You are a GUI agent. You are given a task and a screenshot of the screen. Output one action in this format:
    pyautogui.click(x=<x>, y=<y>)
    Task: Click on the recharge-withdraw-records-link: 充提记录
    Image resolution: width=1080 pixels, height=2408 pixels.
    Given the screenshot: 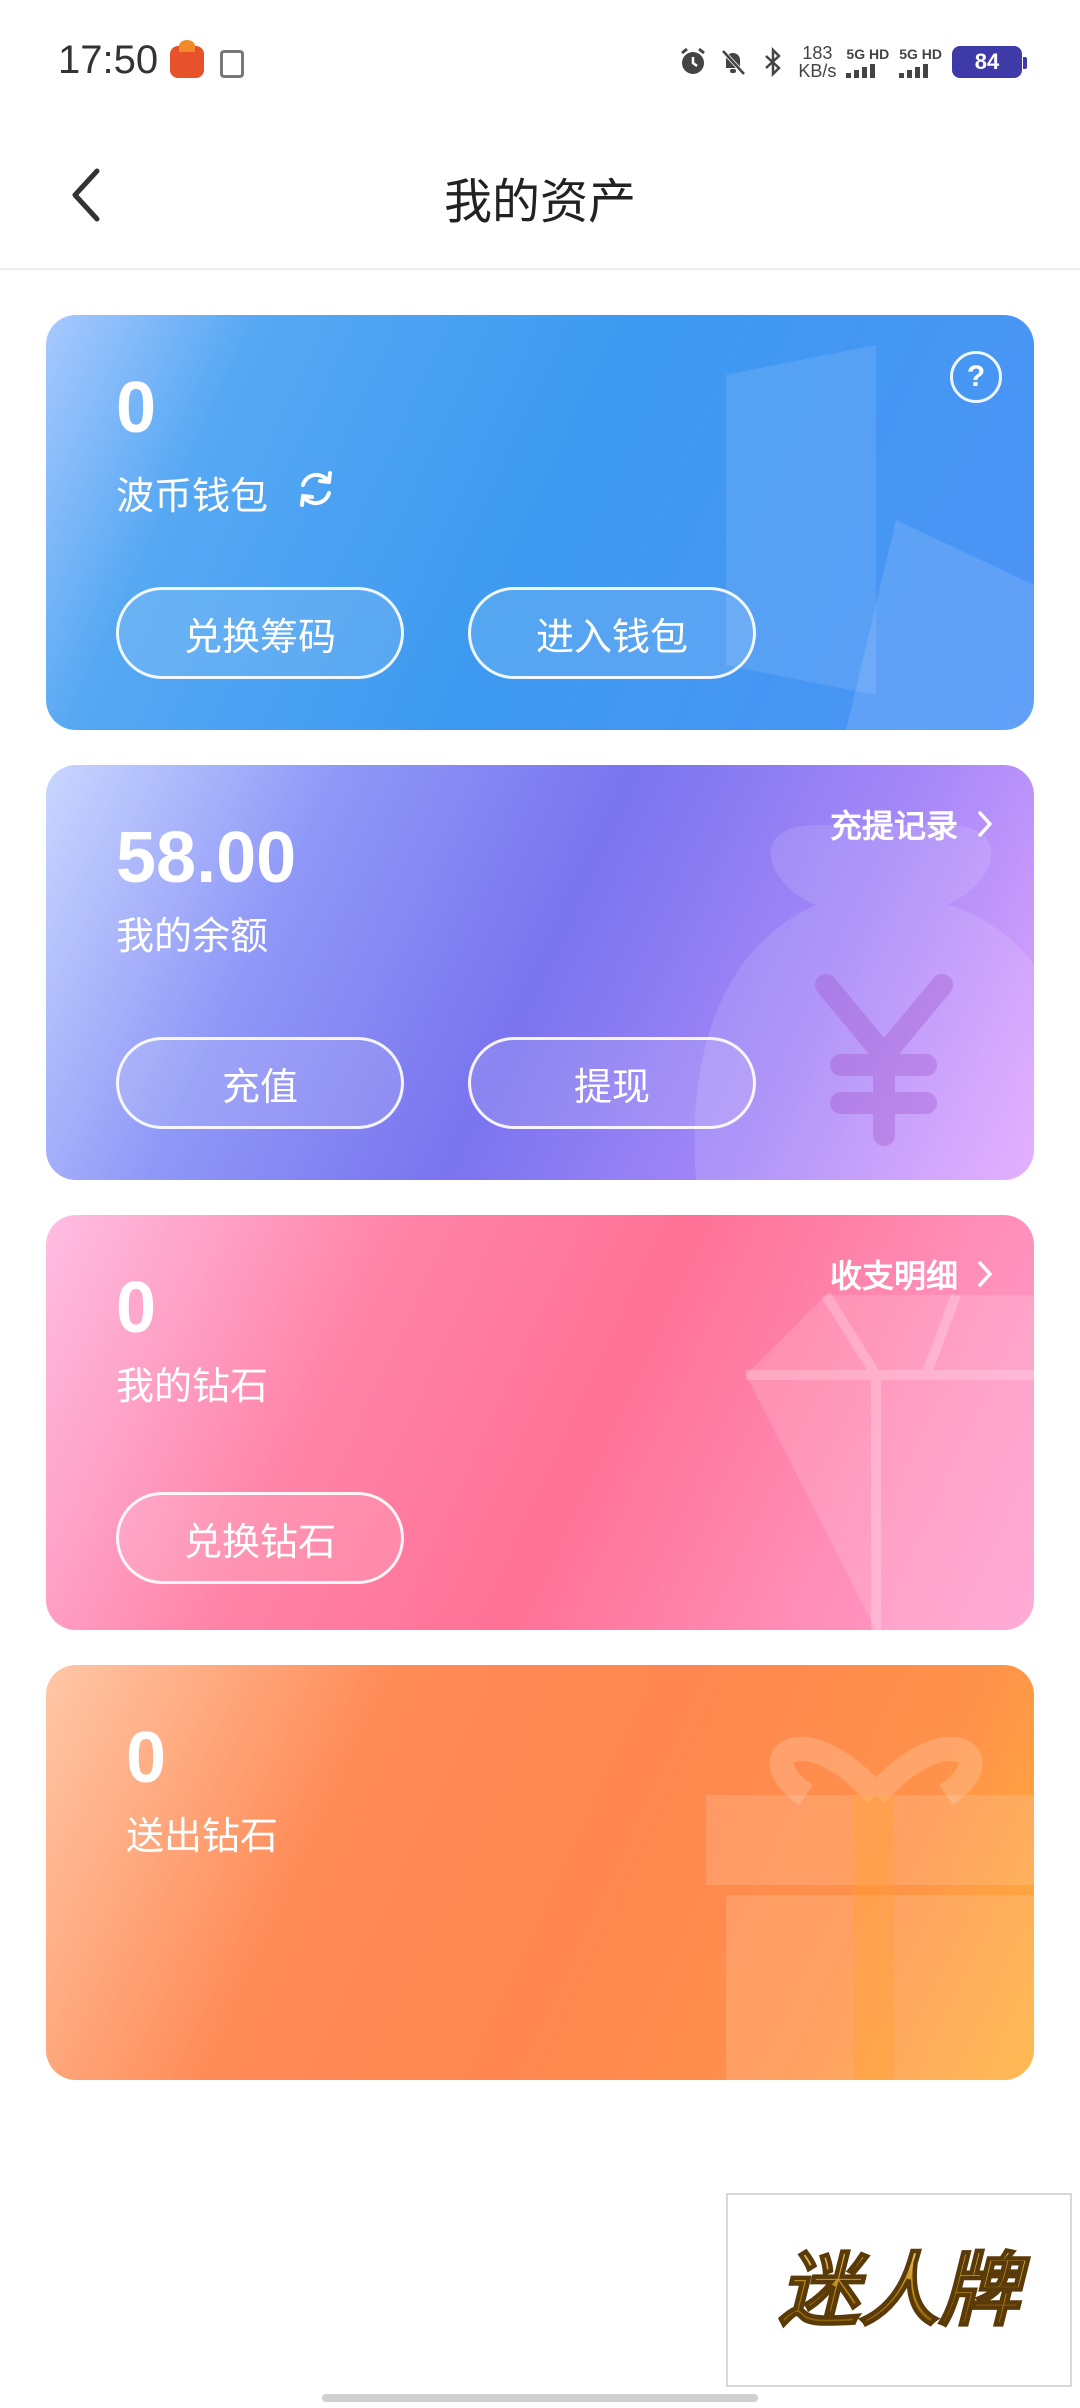 What is the action you would take?
    pyautogui.click(x=912, y=824)
    